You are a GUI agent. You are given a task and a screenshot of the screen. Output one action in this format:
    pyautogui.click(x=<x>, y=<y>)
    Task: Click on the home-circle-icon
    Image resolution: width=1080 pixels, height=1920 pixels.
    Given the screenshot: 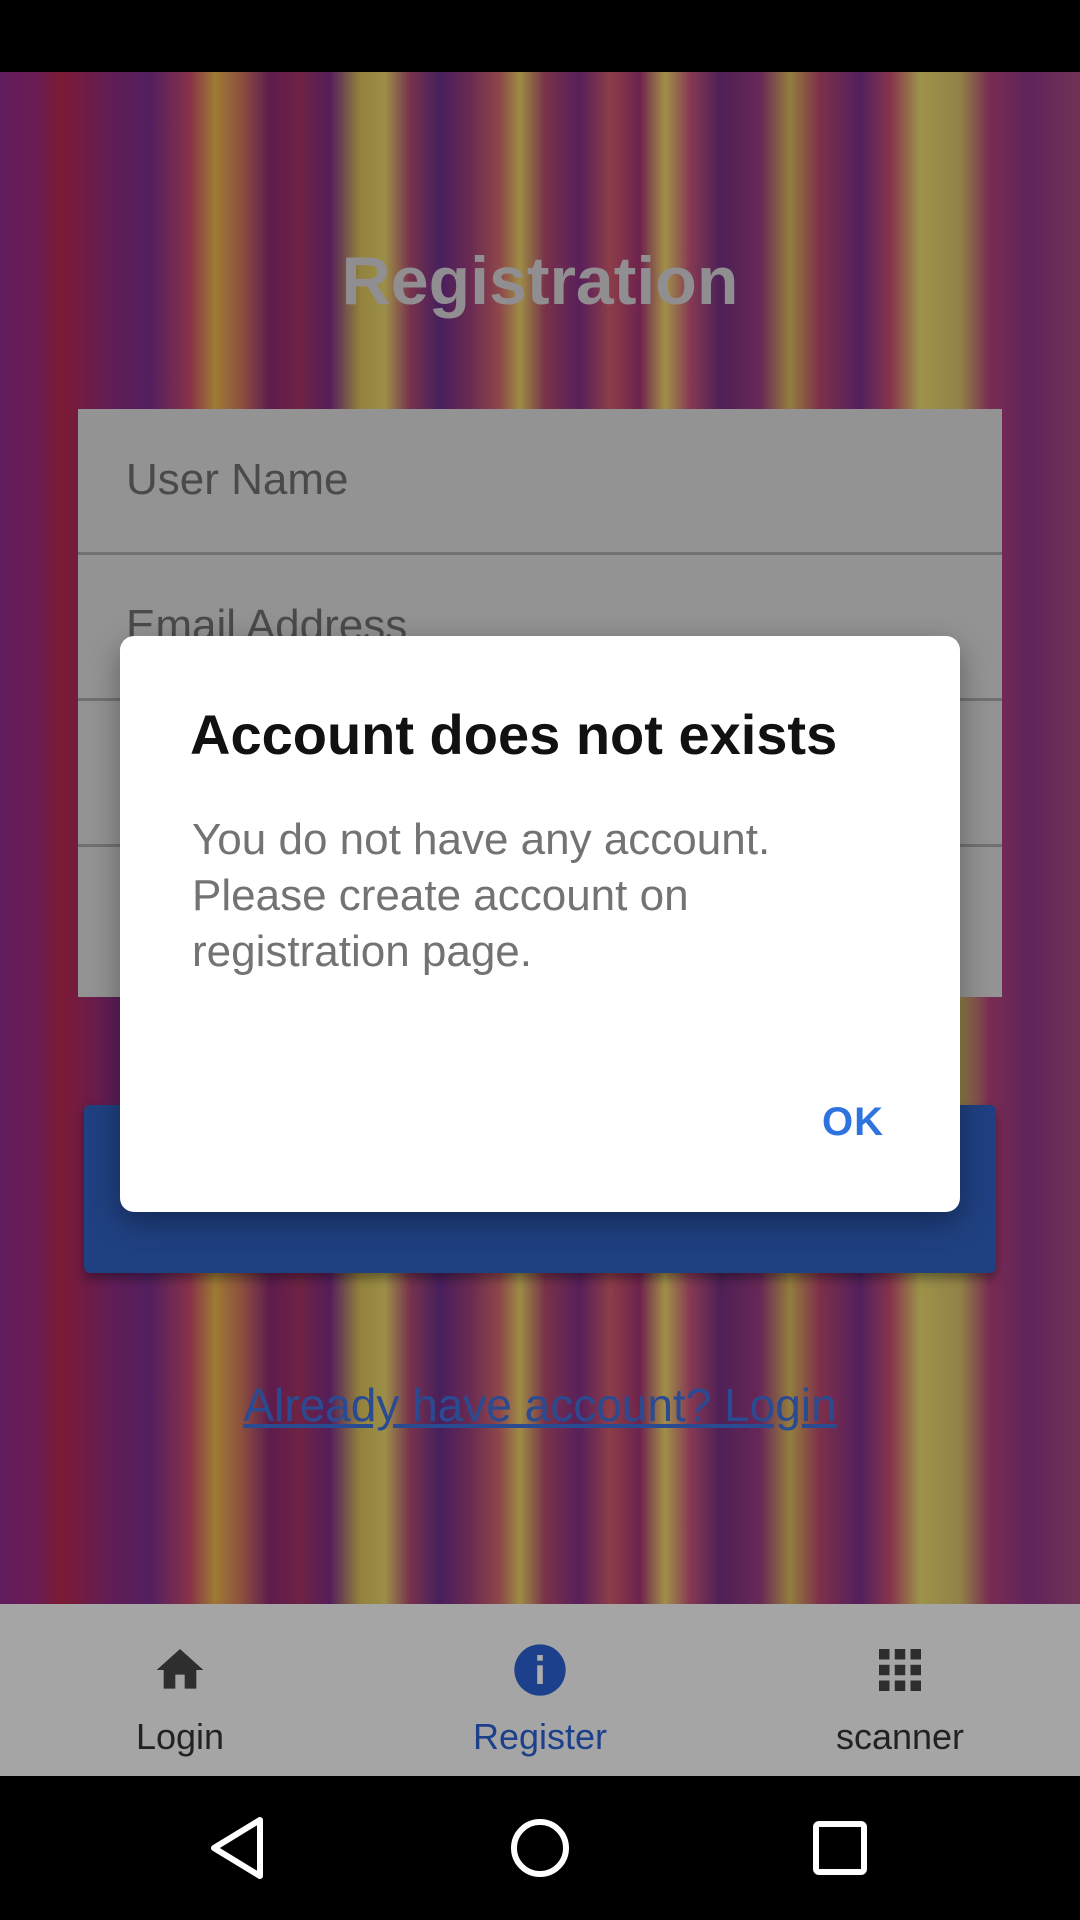 What is the action you would take?
    pyautogui.click(x=540, y=1848)
    